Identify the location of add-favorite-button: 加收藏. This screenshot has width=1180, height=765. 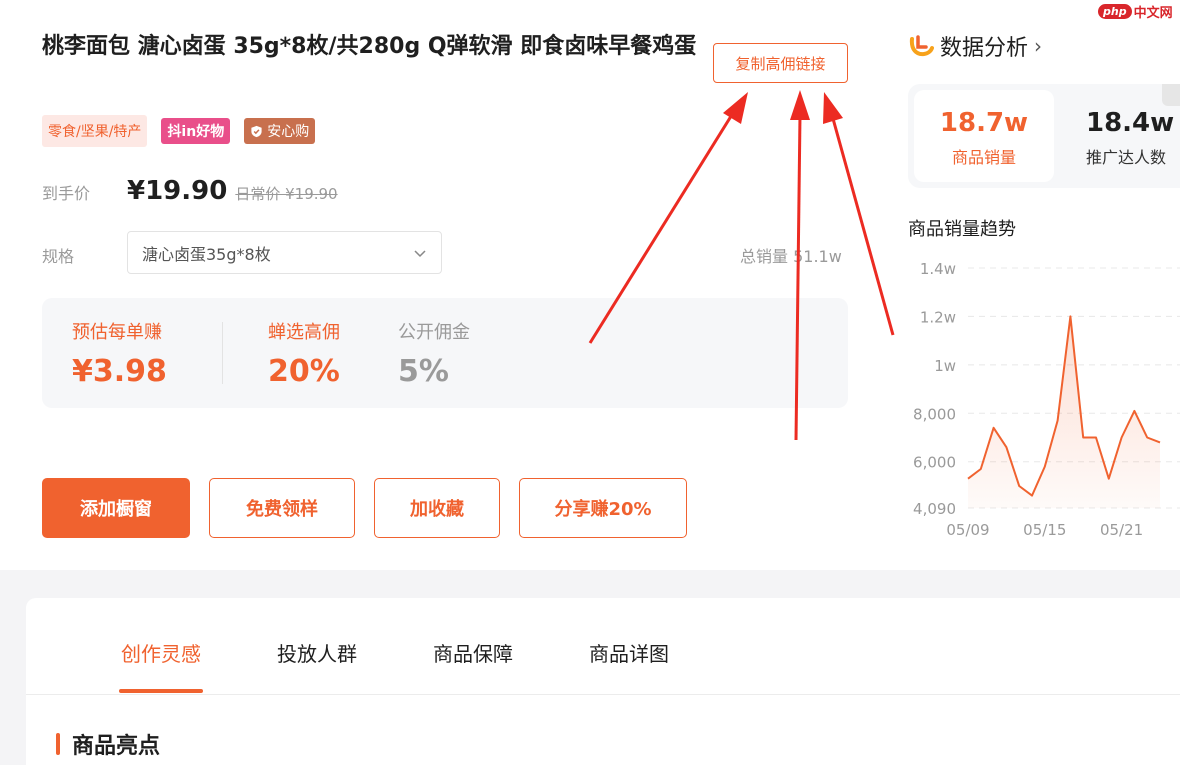
(437, 508).